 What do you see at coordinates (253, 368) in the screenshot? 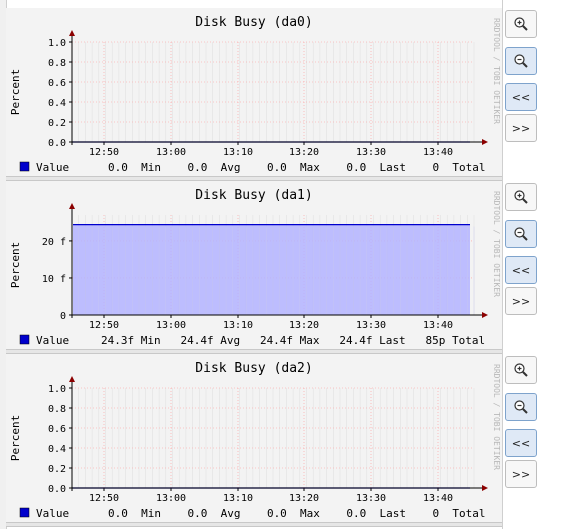
I see `graph-title: Disk Busy (da2)` at bounding box center [253, 368].